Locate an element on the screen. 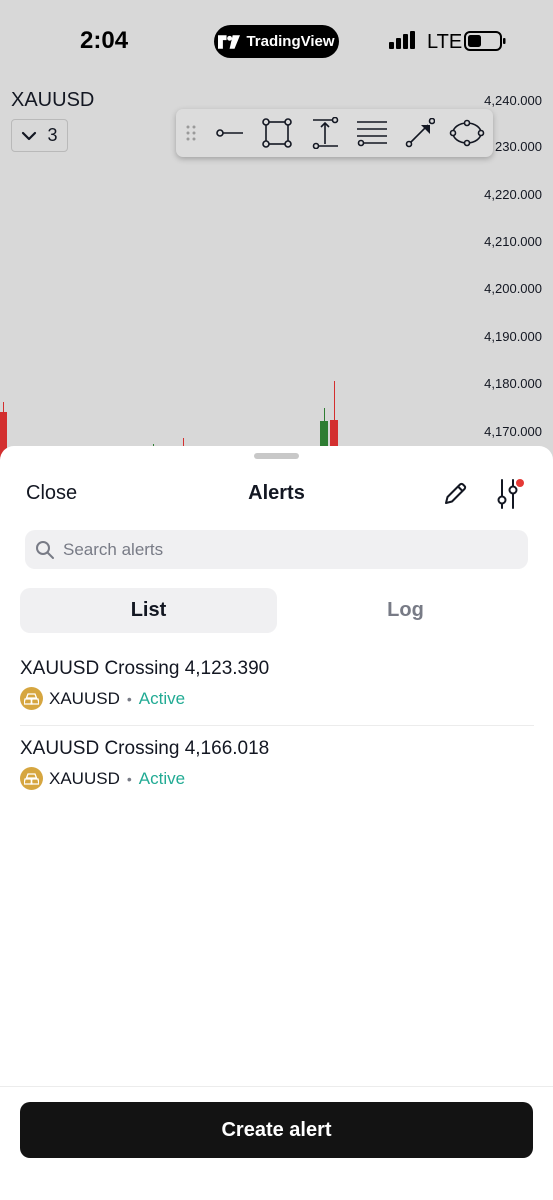  price-label: 4,220.000 is located at coordinates (513, 194).